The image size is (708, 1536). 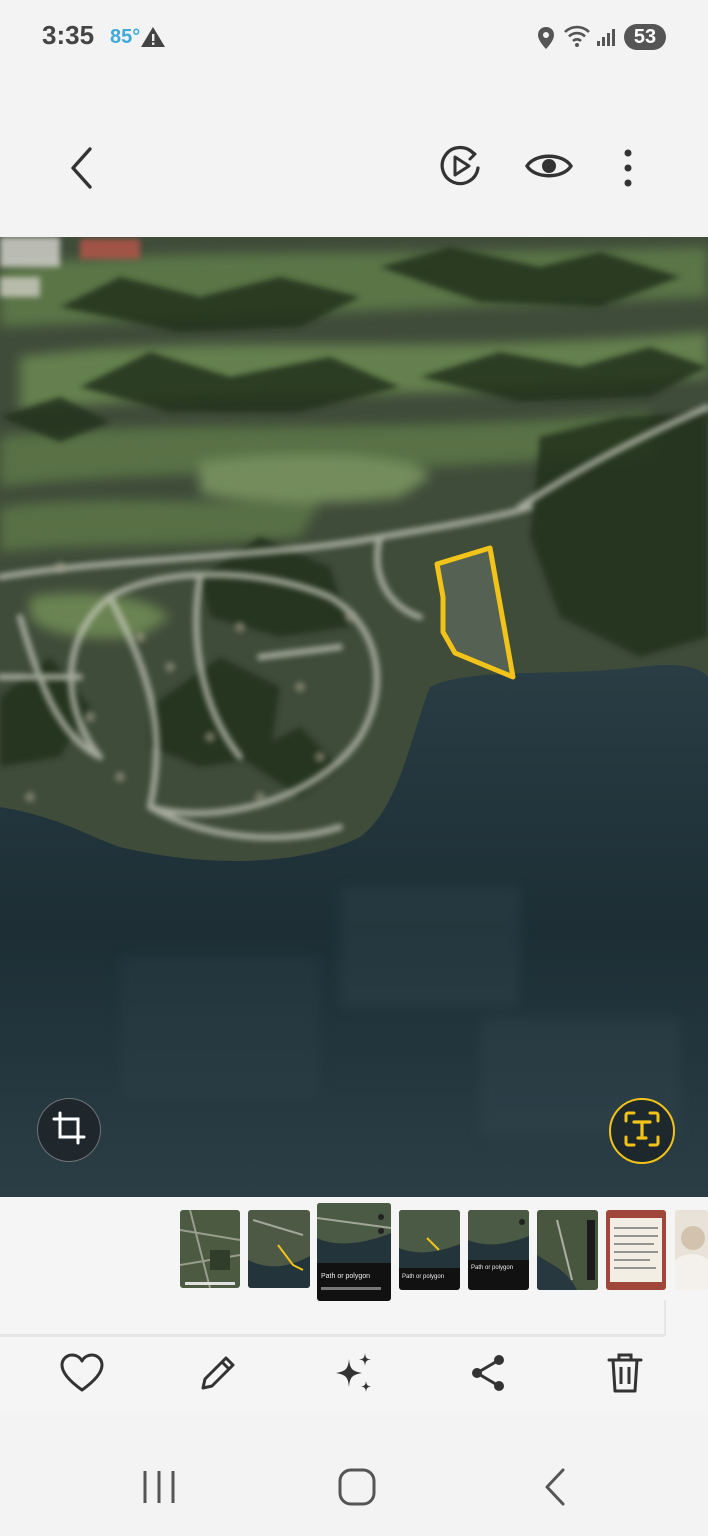 I want to click on status-temperature: 85°, so click(x=125, y=37).